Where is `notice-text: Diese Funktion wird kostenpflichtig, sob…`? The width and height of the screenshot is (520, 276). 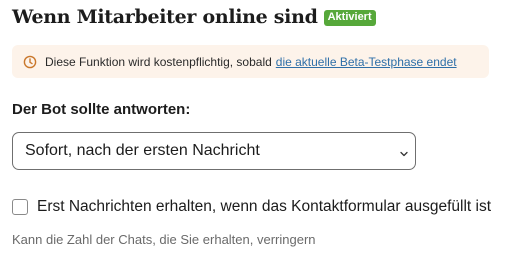 notice-text: Diese Funktion wird kostenpflichtig, sob… is located at coordinates (158, 61).